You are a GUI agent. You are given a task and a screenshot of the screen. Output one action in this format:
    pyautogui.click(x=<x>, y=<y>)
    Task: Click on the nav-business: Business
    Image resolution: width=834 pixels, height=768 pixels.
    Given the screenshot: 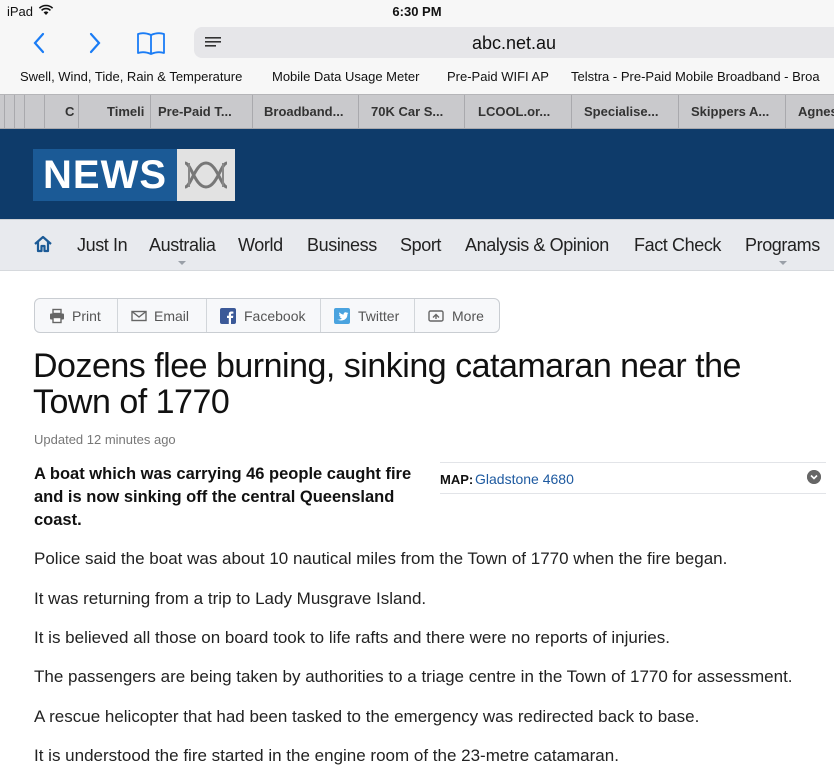 What is the action you would take?
    pyautogui.click(x=342, y=245)
    